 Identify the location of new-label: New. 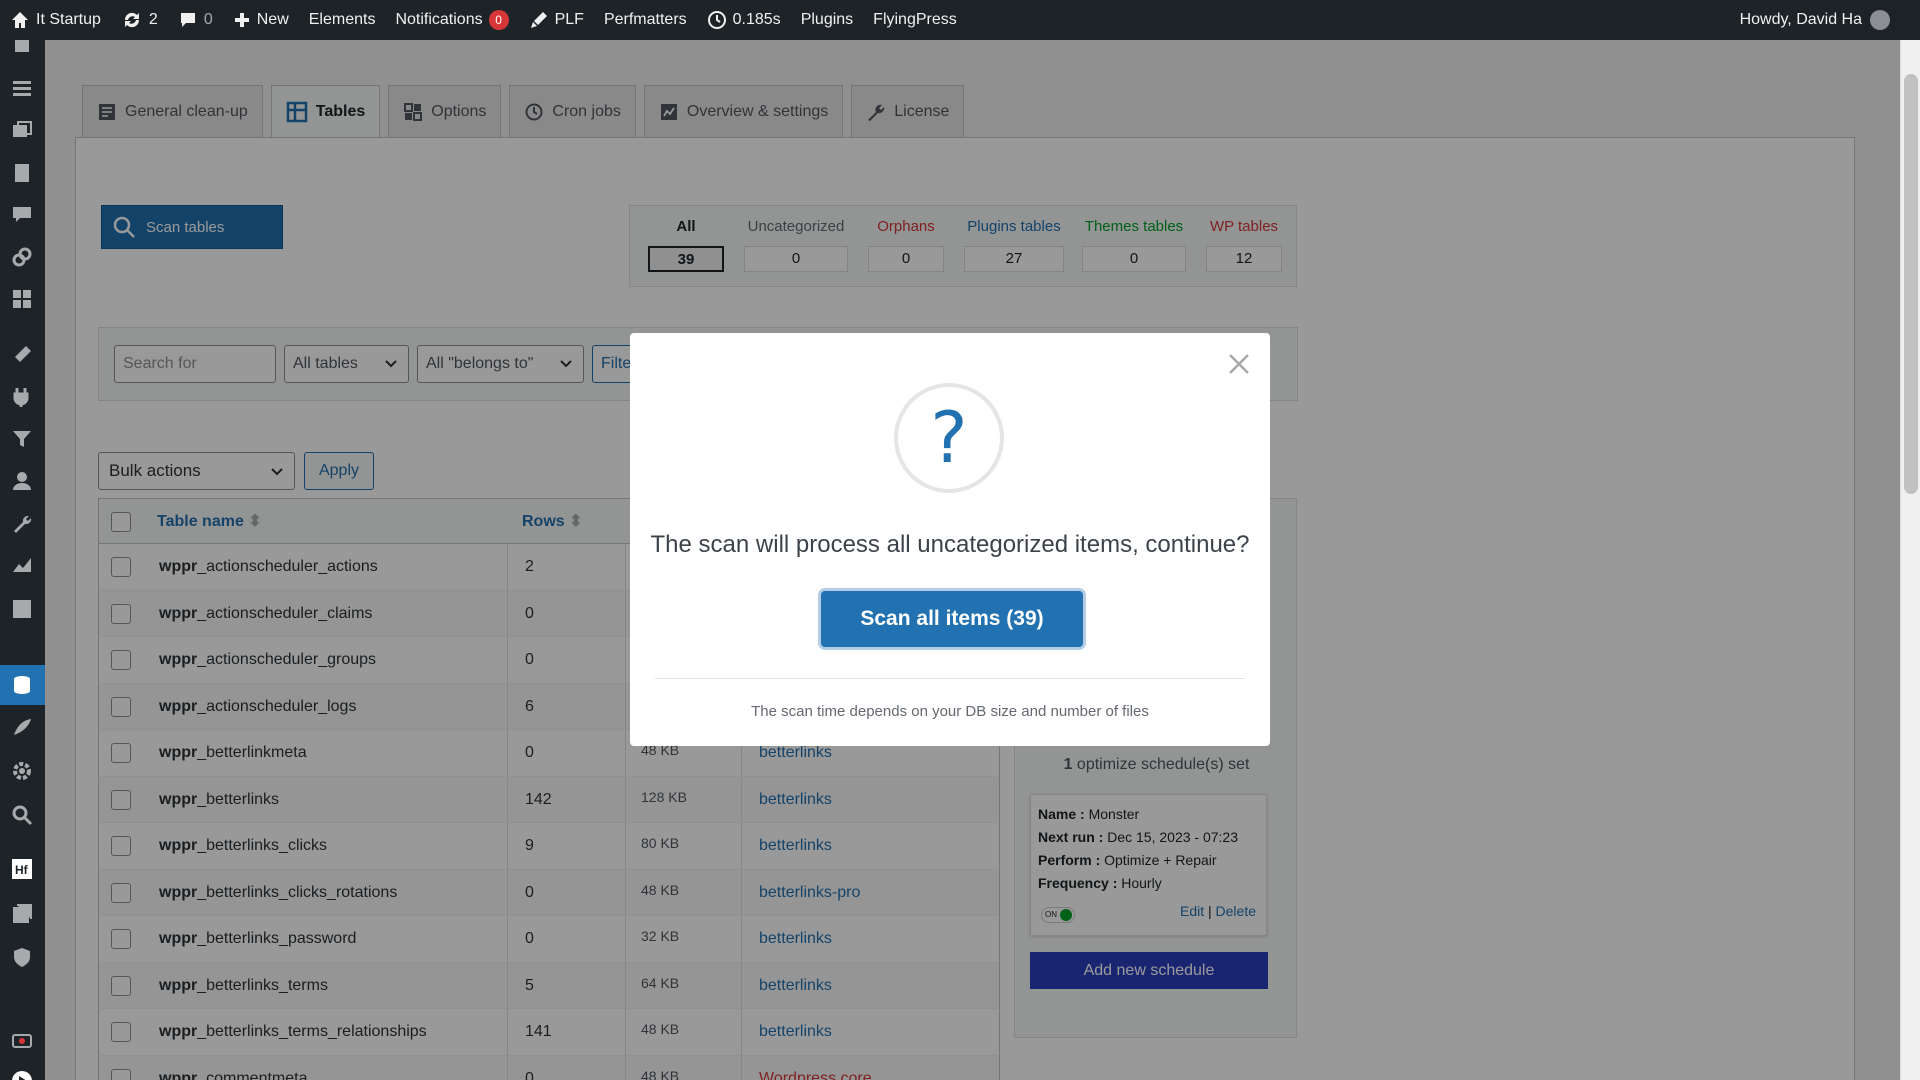
(272, 19).